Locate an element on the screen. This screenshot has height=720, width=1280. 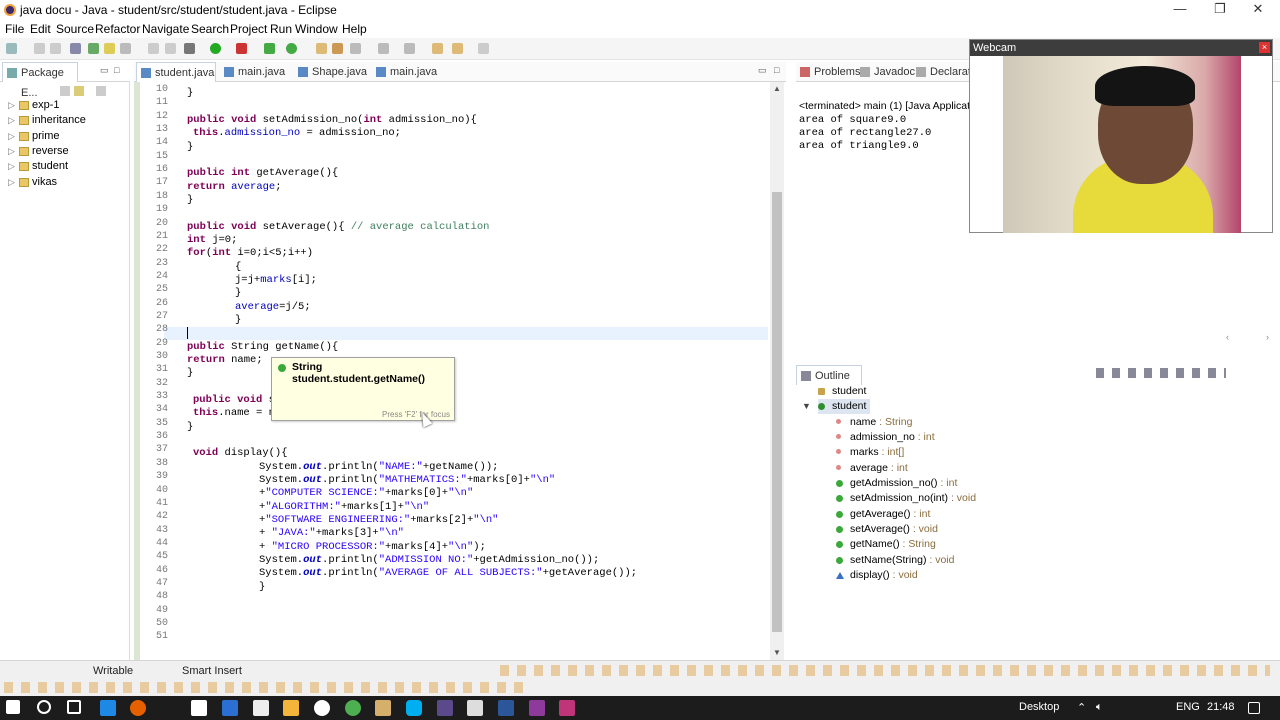
project-item: ▷ student is located at coordinates (38, 166).